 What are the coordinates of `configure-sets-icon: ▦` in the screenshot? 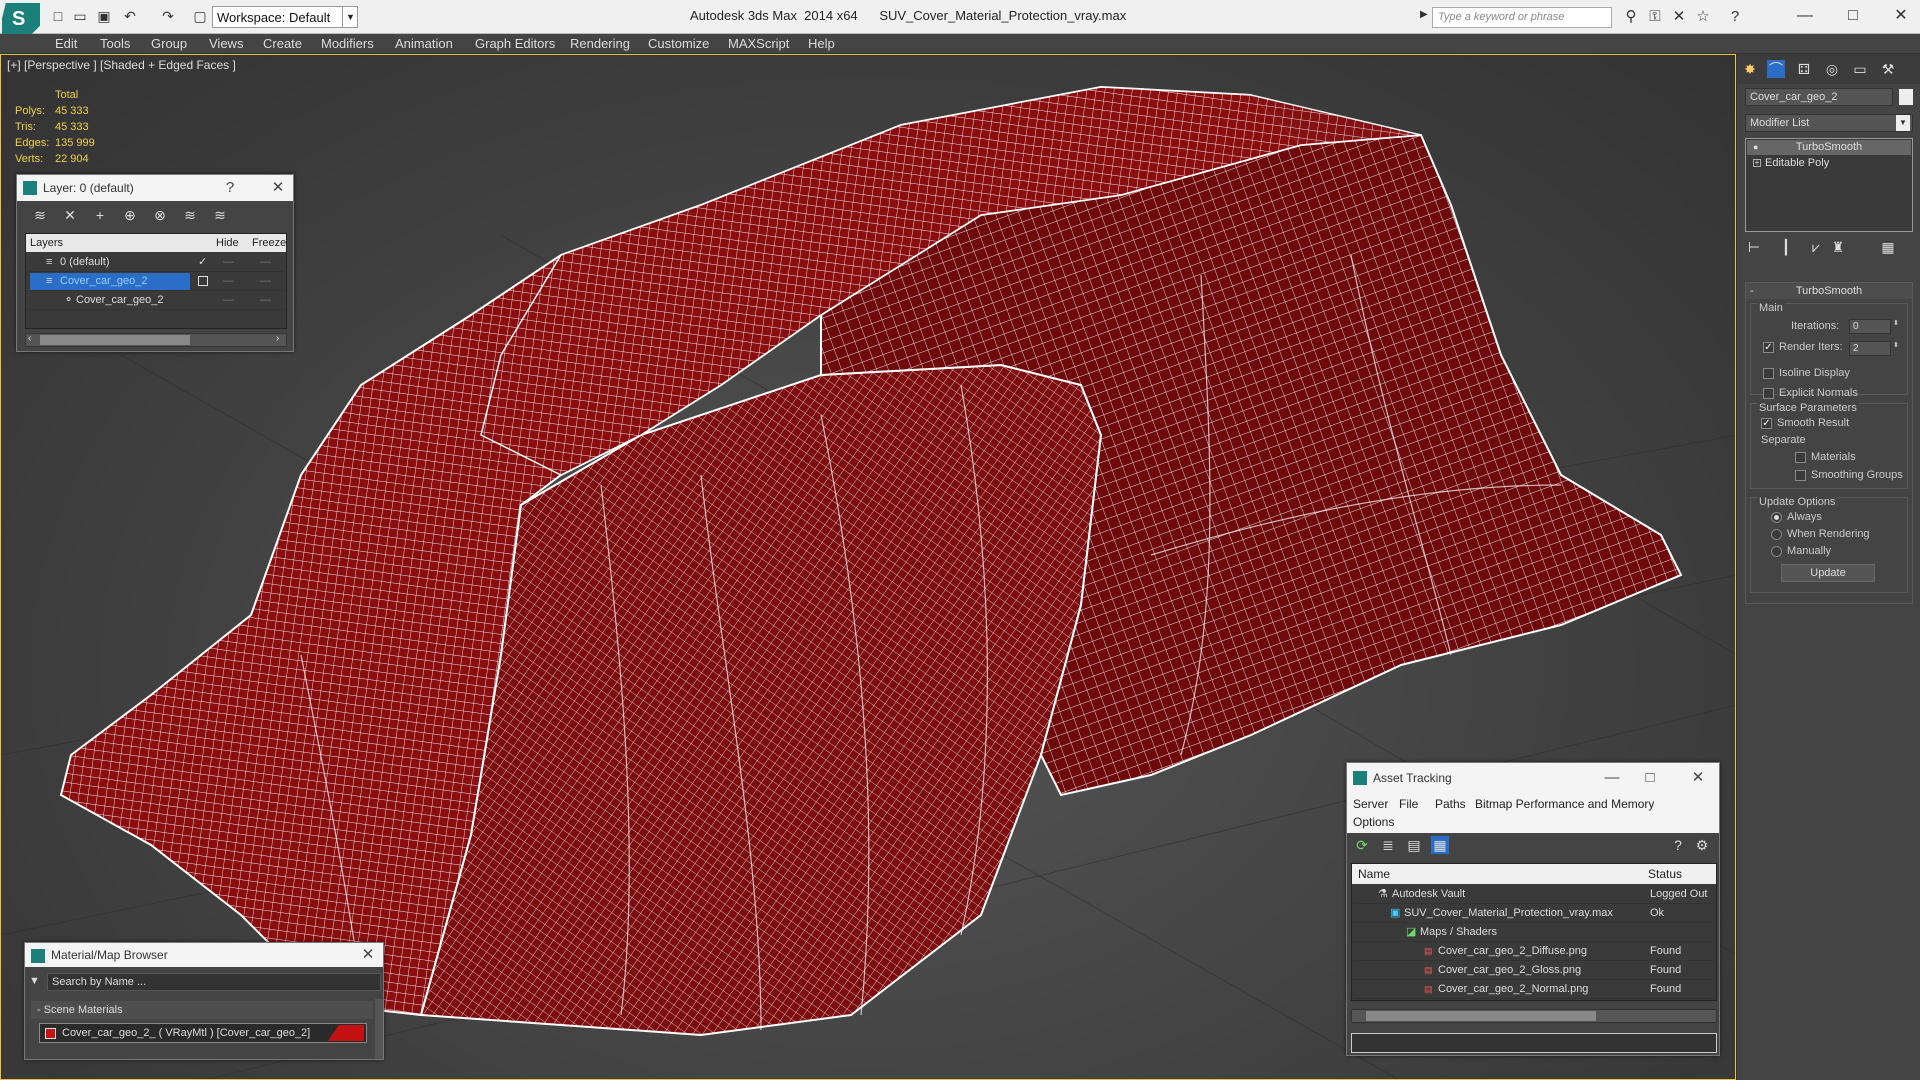 It's located at (1888, 247).